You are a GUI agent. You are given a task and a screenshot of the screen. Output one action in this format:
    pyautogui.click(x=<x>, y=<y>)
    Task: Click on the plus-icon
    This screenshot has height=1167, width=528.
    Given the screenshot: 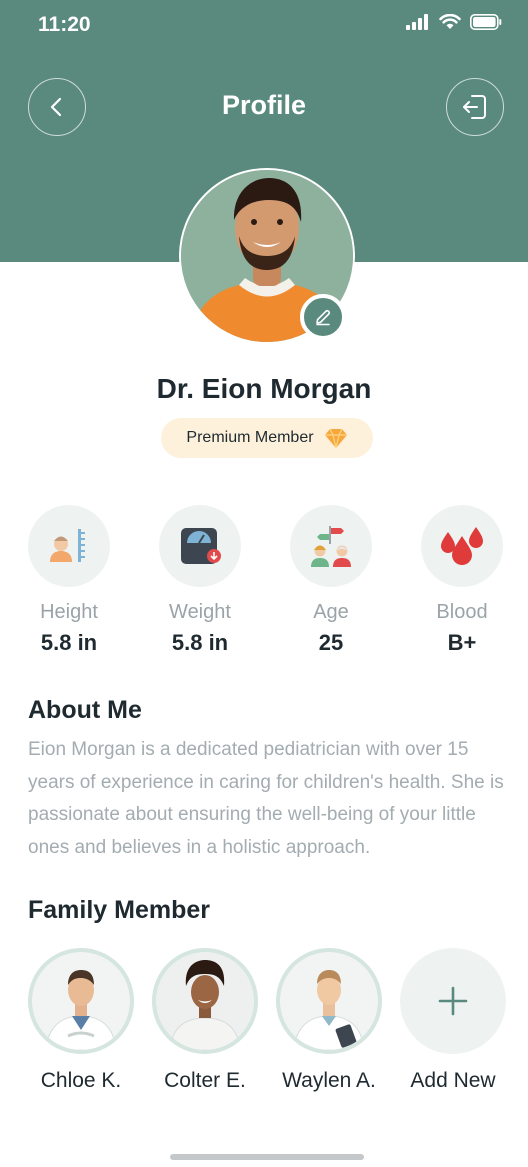 What is the action you would take?
    pyautogui.click(x=453, y=1001)
    